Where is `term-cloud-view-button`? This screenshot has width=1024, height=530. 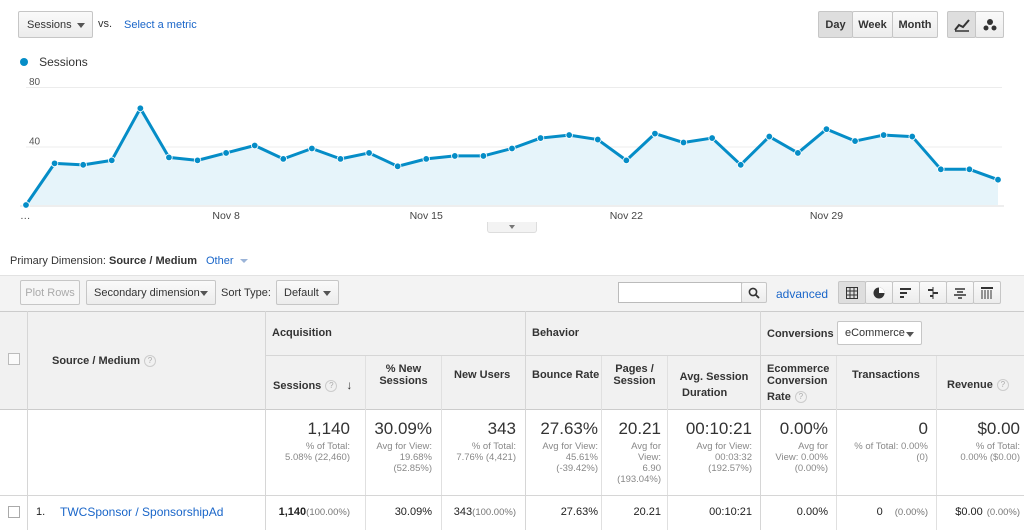
term-cloud-view-button is located at coordinates (960, 292).